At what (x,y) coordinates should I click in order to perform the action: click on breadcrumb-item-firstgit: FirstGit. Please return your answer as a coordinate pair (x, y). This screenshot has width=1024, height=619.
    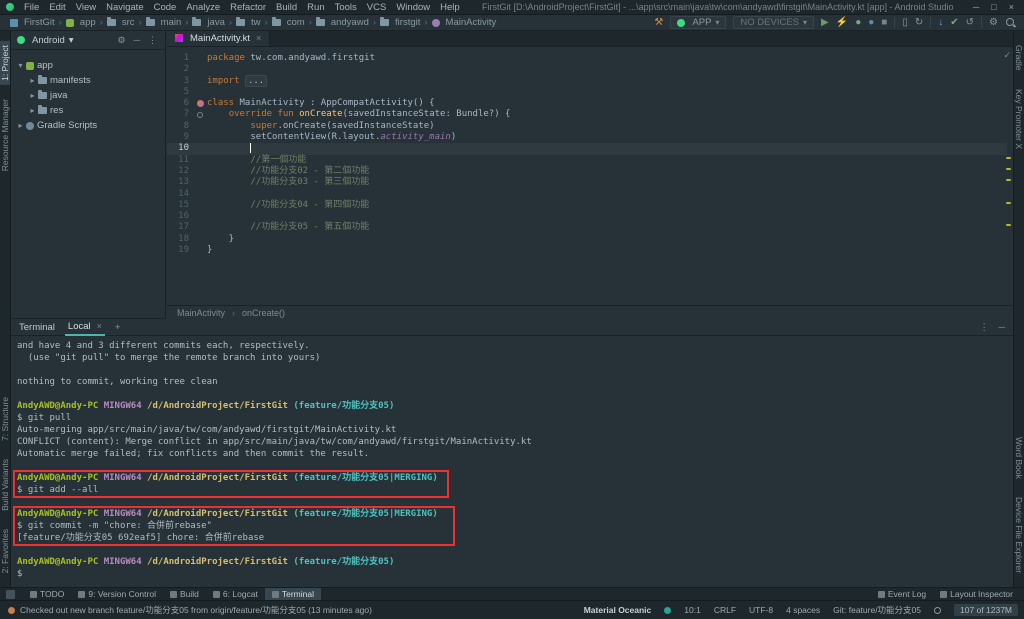
    Looking at the image, I should click on (32, 22).